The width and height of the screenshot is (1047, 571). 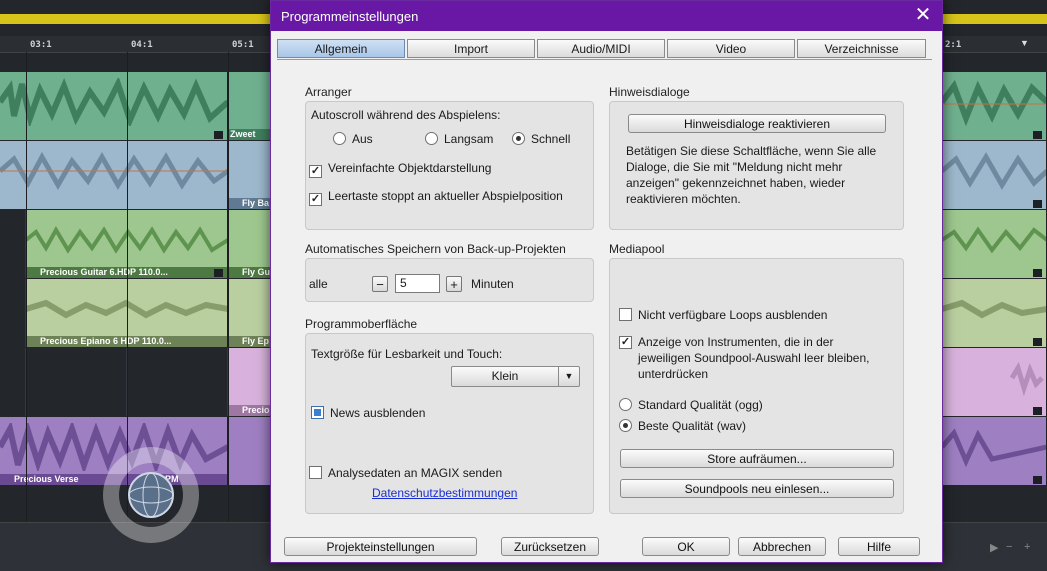 I want to click on audio-clip: Fly Ep, so click(x=251, y=313).